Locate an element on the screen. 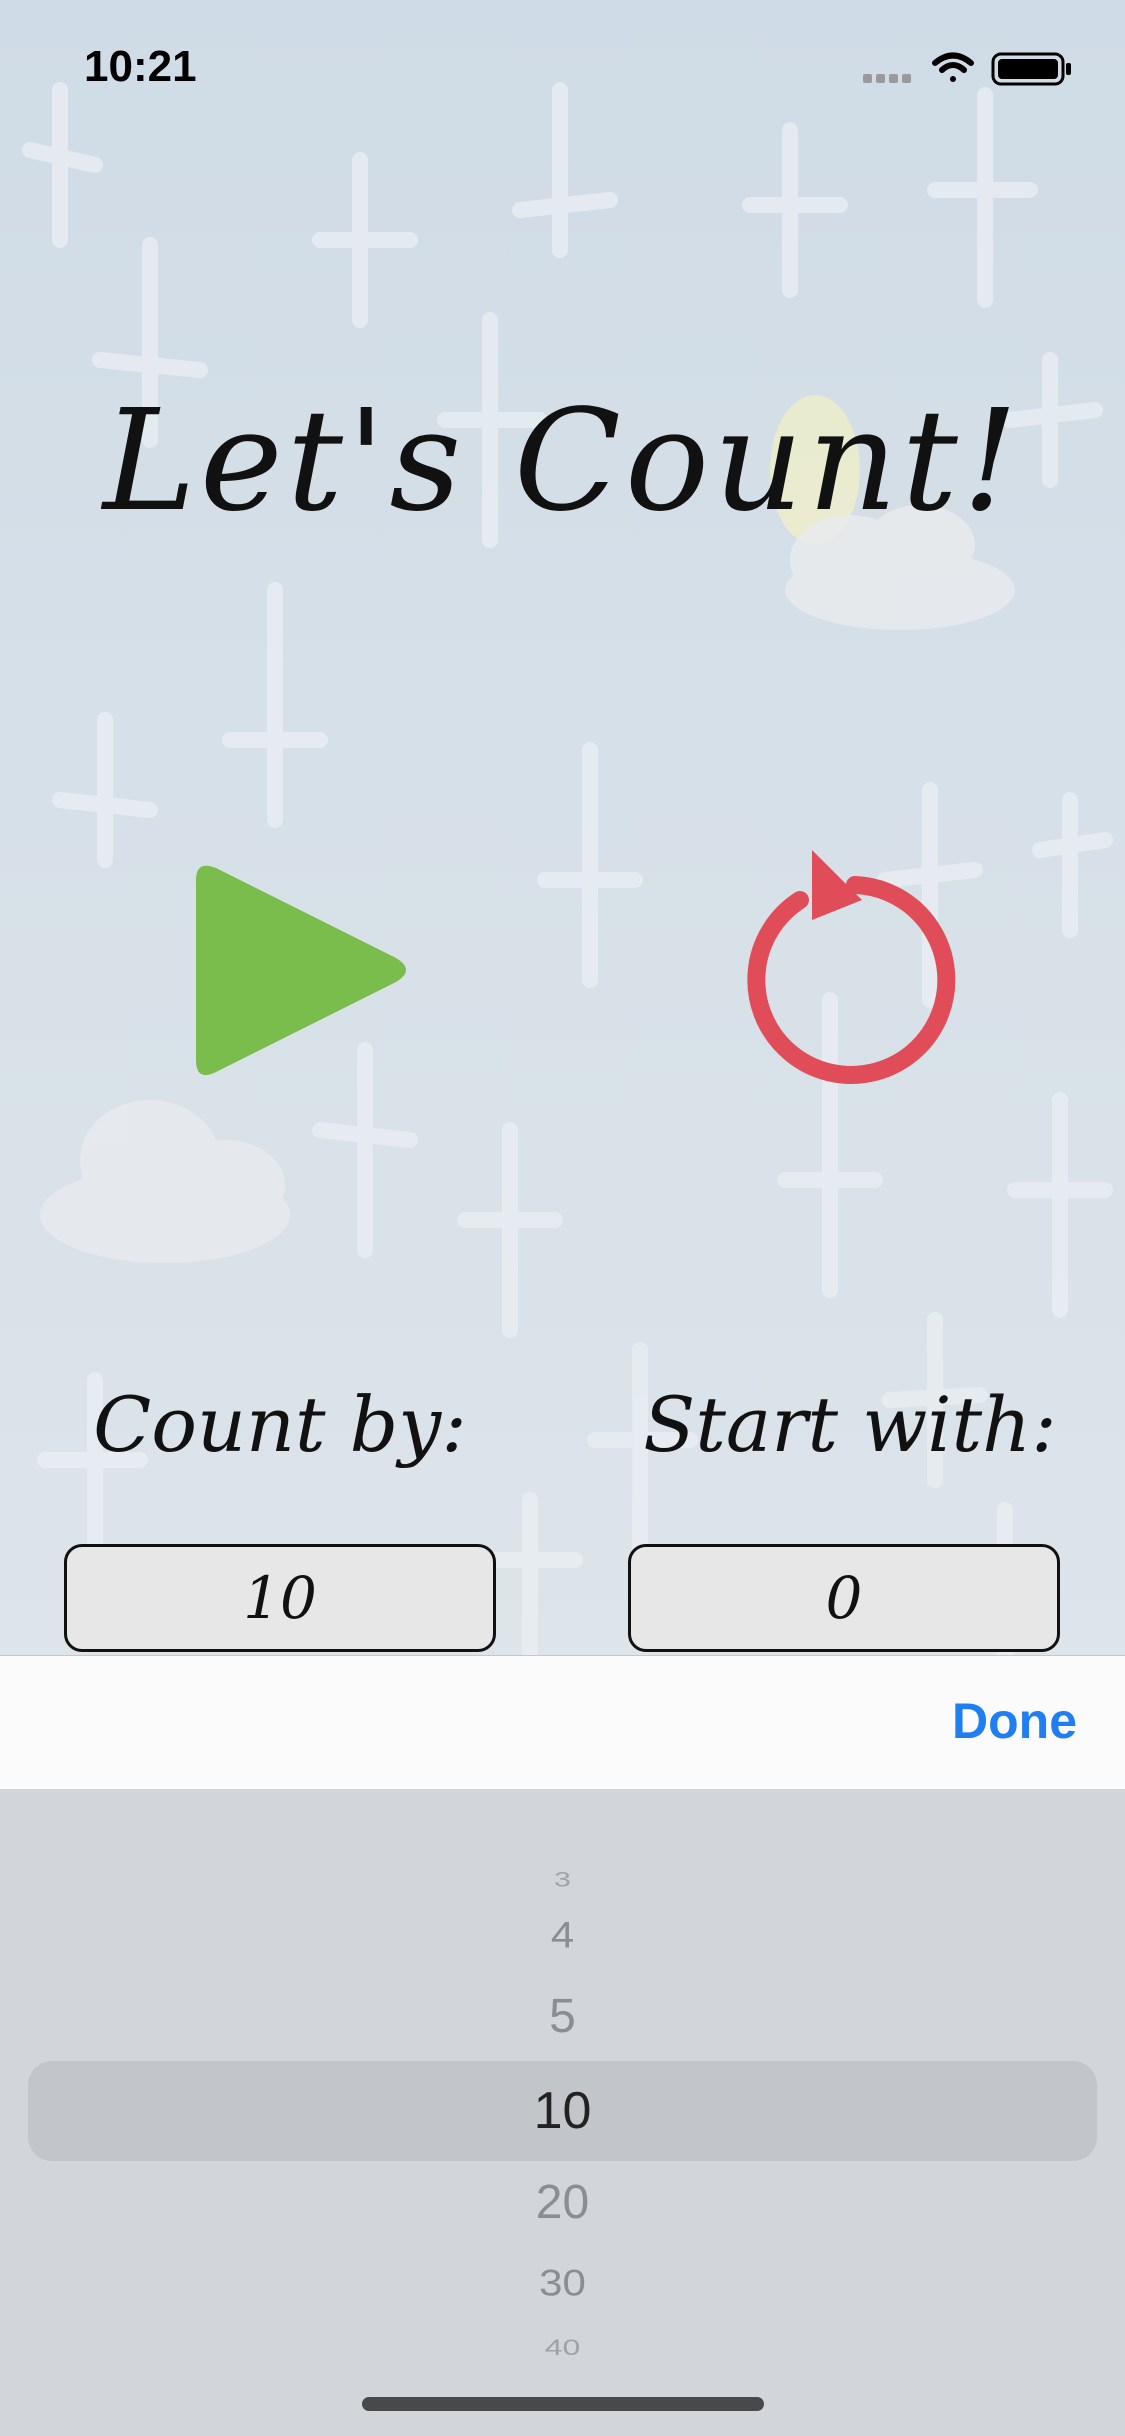 The height and width of the screenshot is (2436, 1125). play-icon is located at coordinates (301, 970).